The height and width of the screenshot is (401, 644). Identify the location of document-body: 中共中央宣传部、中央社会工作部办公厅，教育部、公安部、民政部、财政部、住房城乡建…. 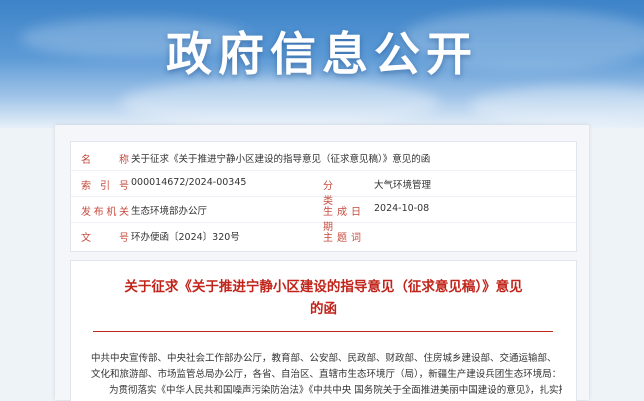
(326, 375).